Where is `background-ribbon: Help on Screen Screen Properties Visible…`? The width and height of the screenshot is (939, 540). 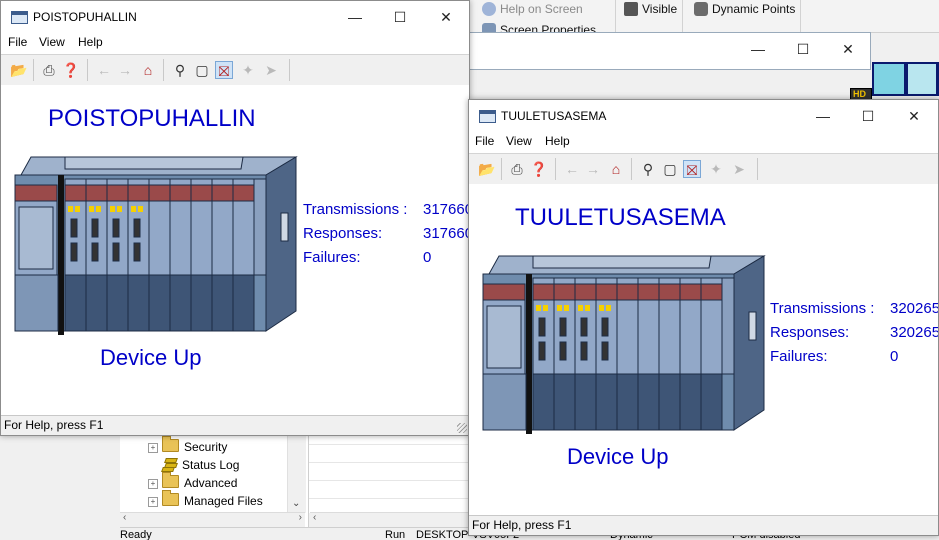 background-ribbon: Help on Screen Screen Properties Visible… is located at coordinates (704, 16).